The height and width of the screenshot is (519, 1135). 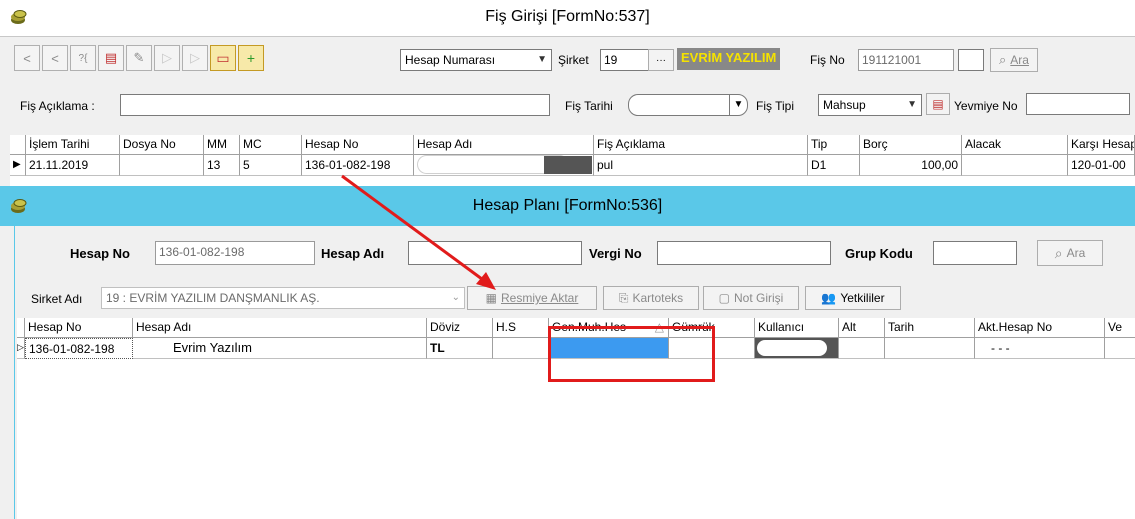 What do you see at coordinates (476, 60) in the screenshot?
I see `search-field-select: Hesap Numarası ▼` at bounding box center [476, 60].